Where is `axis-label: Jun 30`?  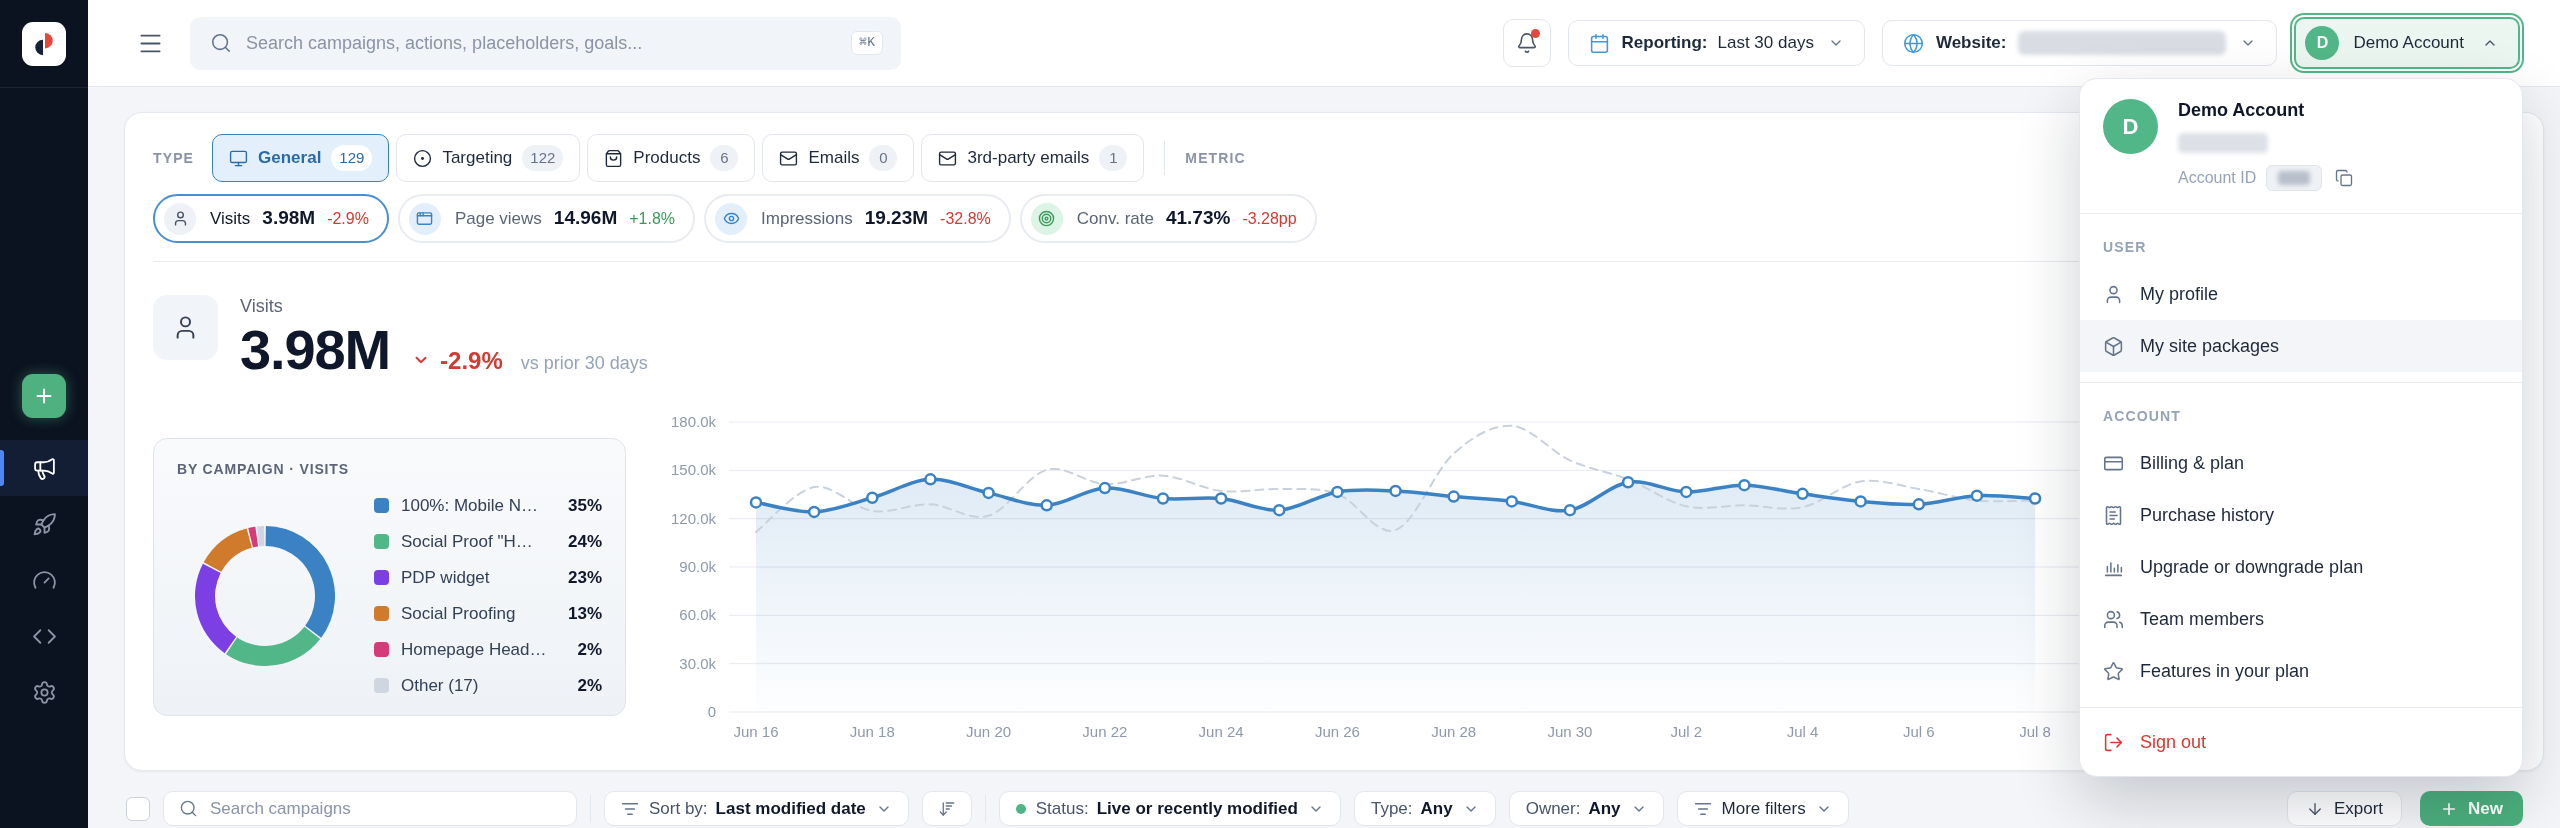 axis-label: Jun 30 is located at coordinates (1570, 731).